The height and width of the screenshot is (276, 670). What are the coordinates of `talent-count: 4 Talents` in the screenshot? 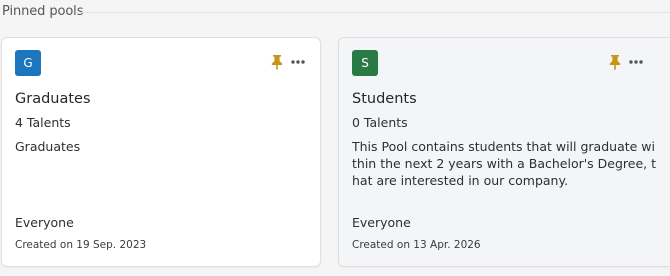 It's located at (43, 122).